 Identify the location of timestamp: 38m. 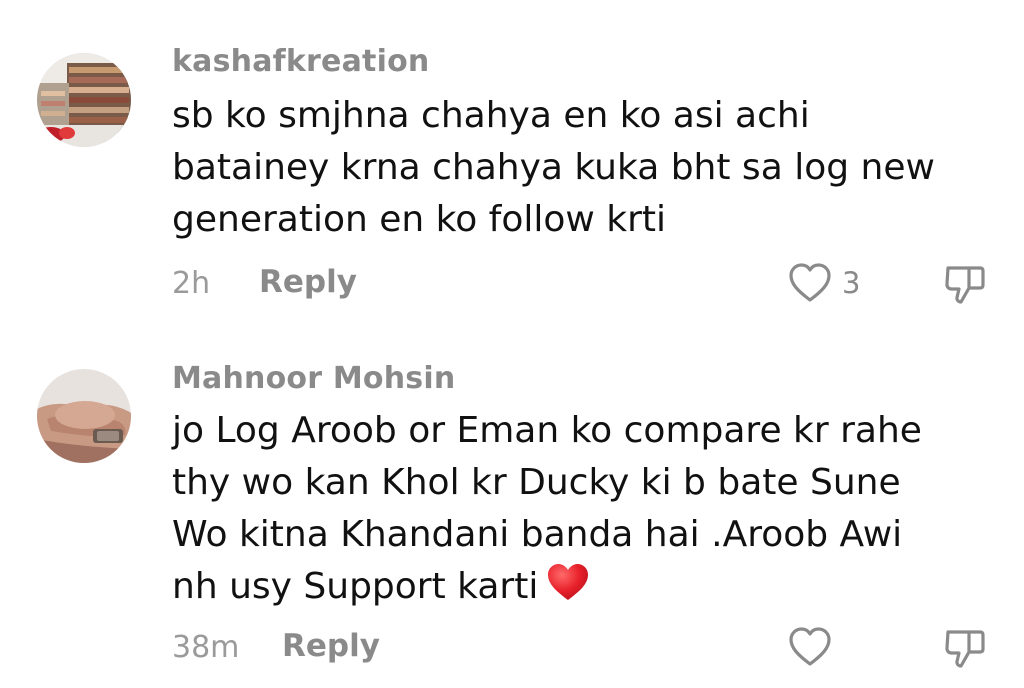
(206, 647).